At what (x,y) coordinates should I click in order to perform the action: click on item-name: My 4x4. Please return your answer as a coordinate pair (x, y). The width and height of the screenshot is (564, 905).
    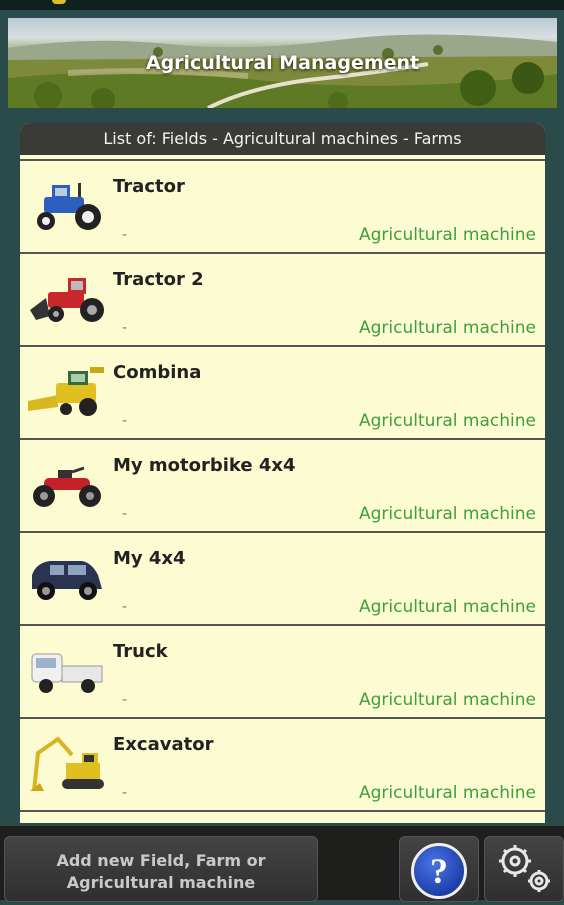
    Looking at the image, I should click on (149, 558).